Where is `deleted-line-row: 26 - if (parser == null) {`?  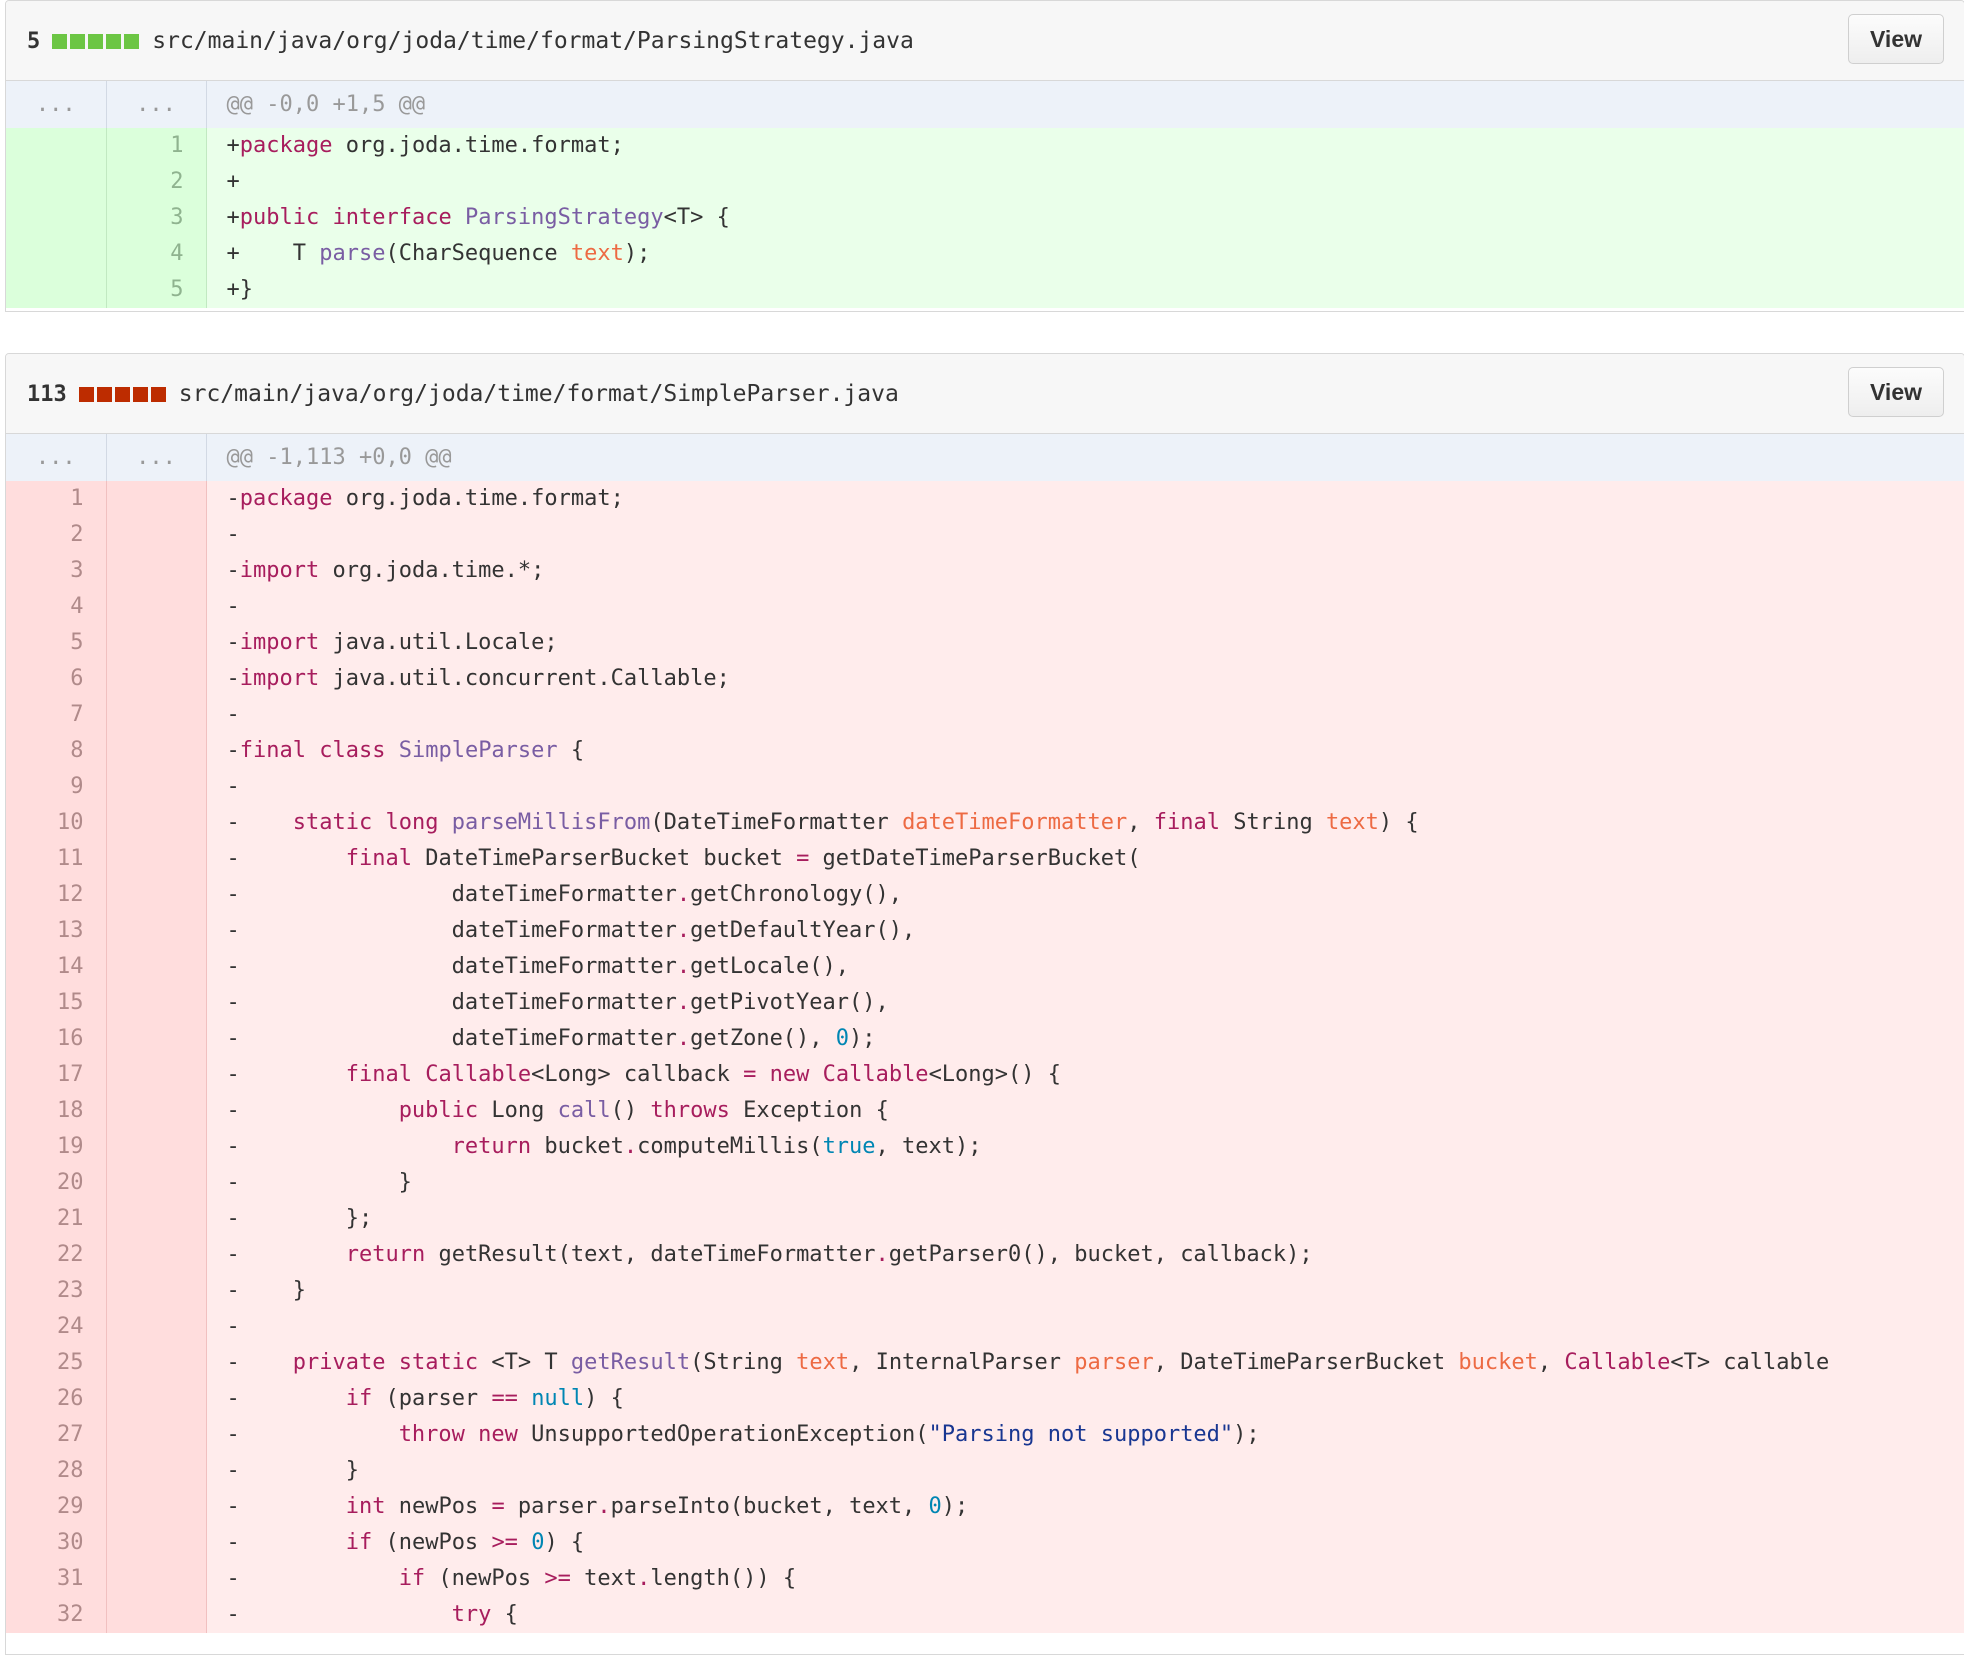
deleted-line-row: 26 - if (parser == null) { is located at coordinates (985, 1399).